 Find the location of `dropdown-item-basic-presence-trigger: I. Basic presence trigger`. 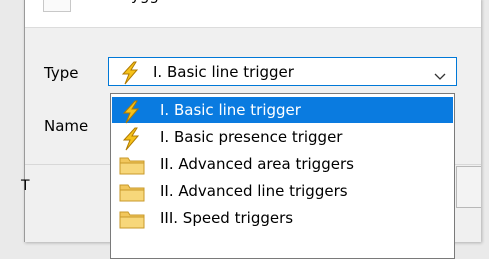

dropdown-item-basic-presence-trigger: I. Basic presence trigger is located at coordinates (282, 137).